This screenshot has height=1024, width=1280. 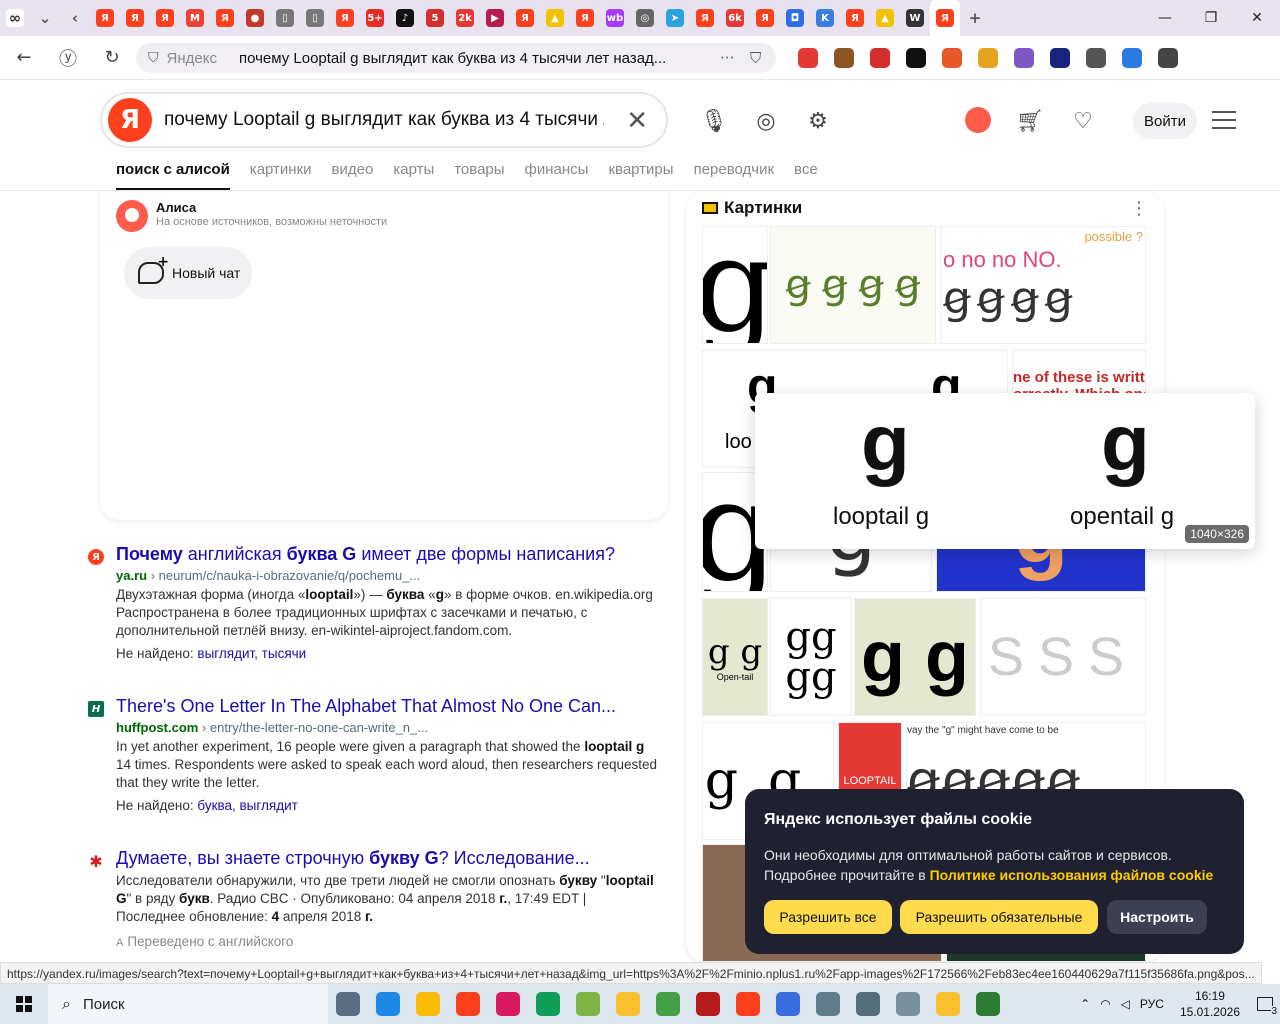 What do you see at coordinates (24, 58) in the screenshot?
I see `back-icon: ←` at bounding box center [24, 58].